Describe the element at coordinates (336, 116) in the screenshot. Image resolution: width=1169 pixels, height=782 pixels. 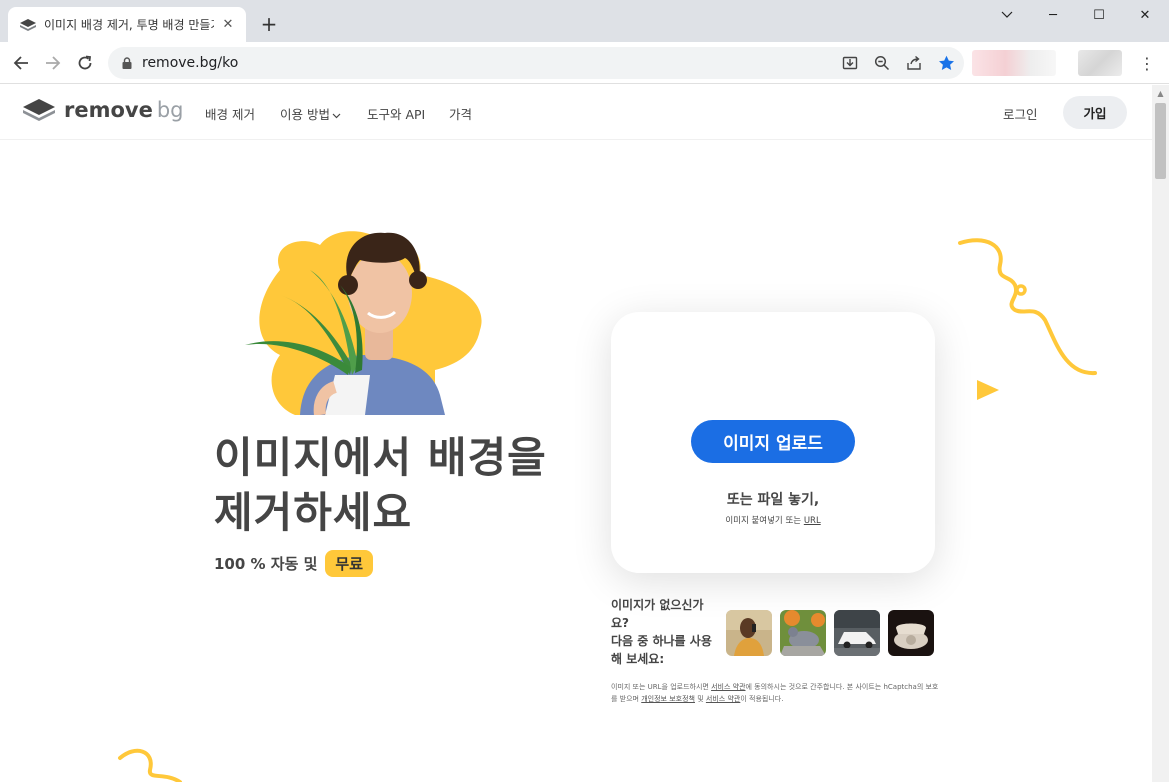
I see `chevron-down-icon` at that location.